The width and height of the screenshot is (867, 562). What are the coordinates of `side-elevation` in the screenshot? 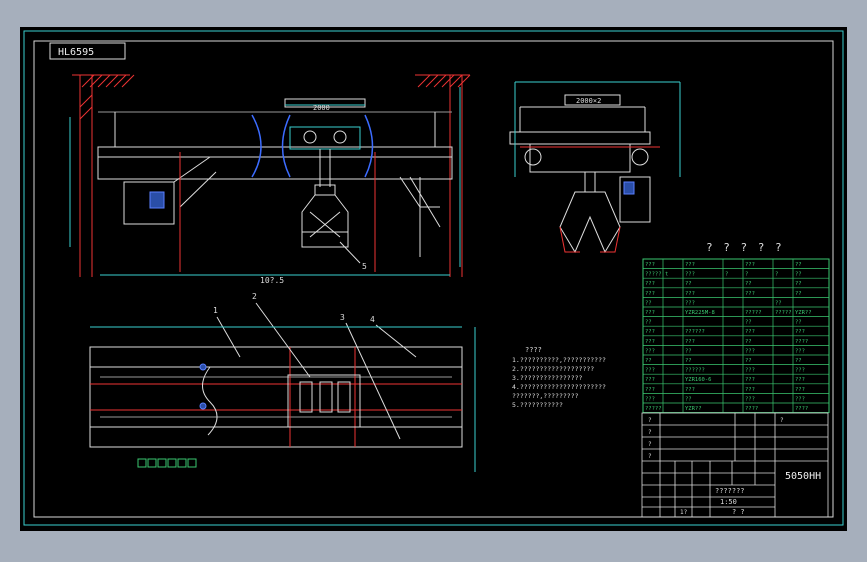 It's located at (595, 167).